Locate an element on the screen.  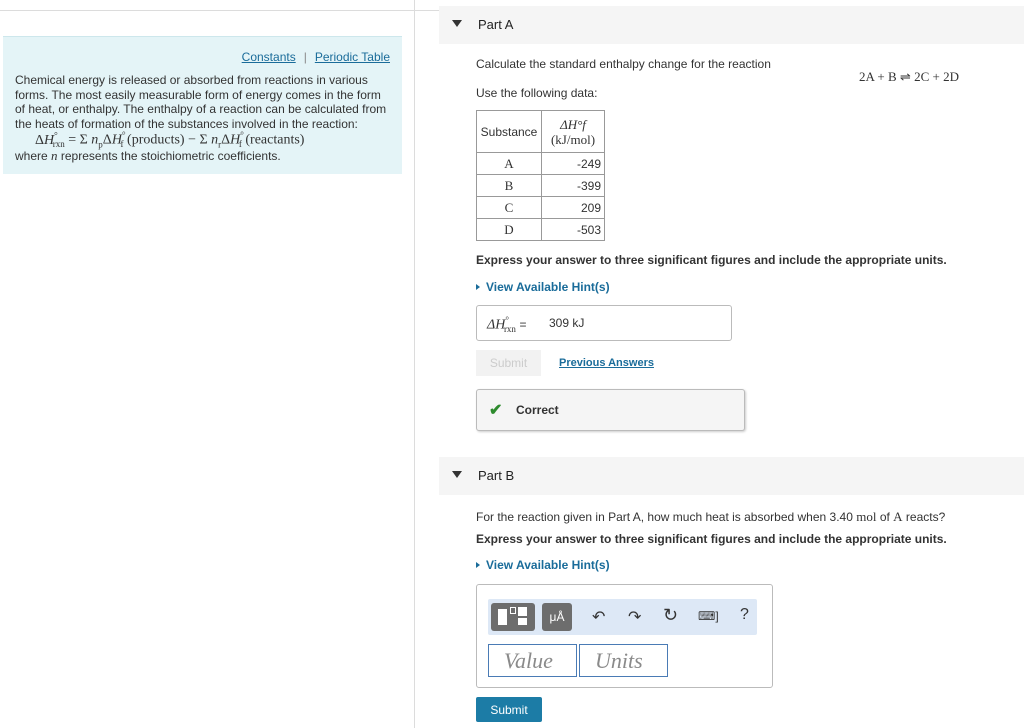
substance-header: Substance is located at coordinates (509, 131).